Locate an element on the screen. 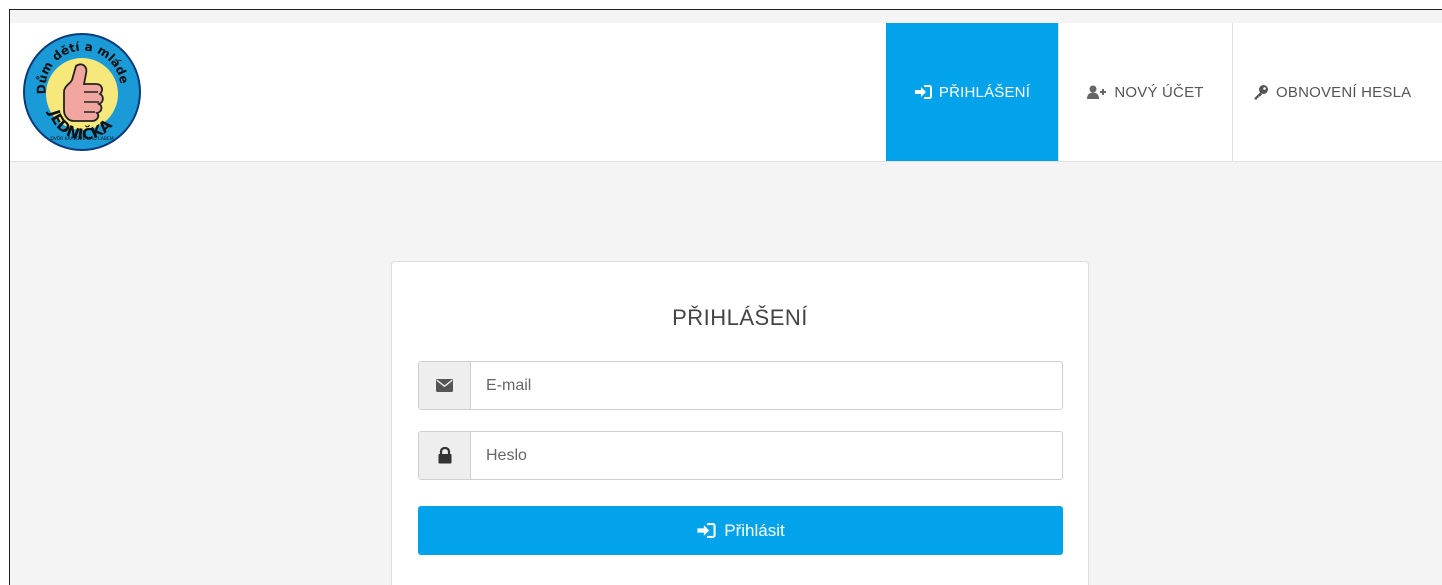  nav-item-login: PŘIHLÁŠENÍ is located at coordinates (972, 92).